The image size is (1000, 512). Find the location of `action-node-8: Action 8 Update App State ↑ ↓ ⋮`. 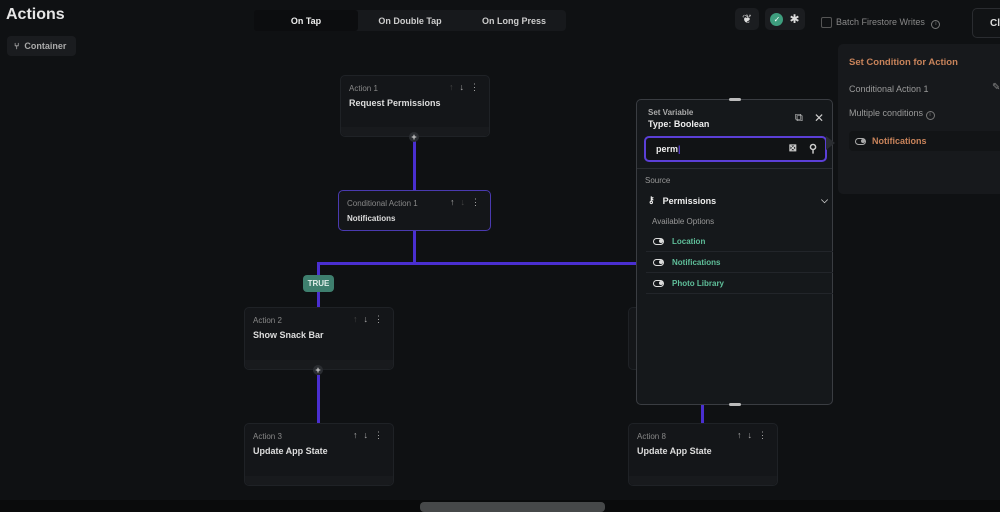

action-node-8: Action 8 Update App State ↑ ↓ ⋮ is located at coordinates (703, 454).